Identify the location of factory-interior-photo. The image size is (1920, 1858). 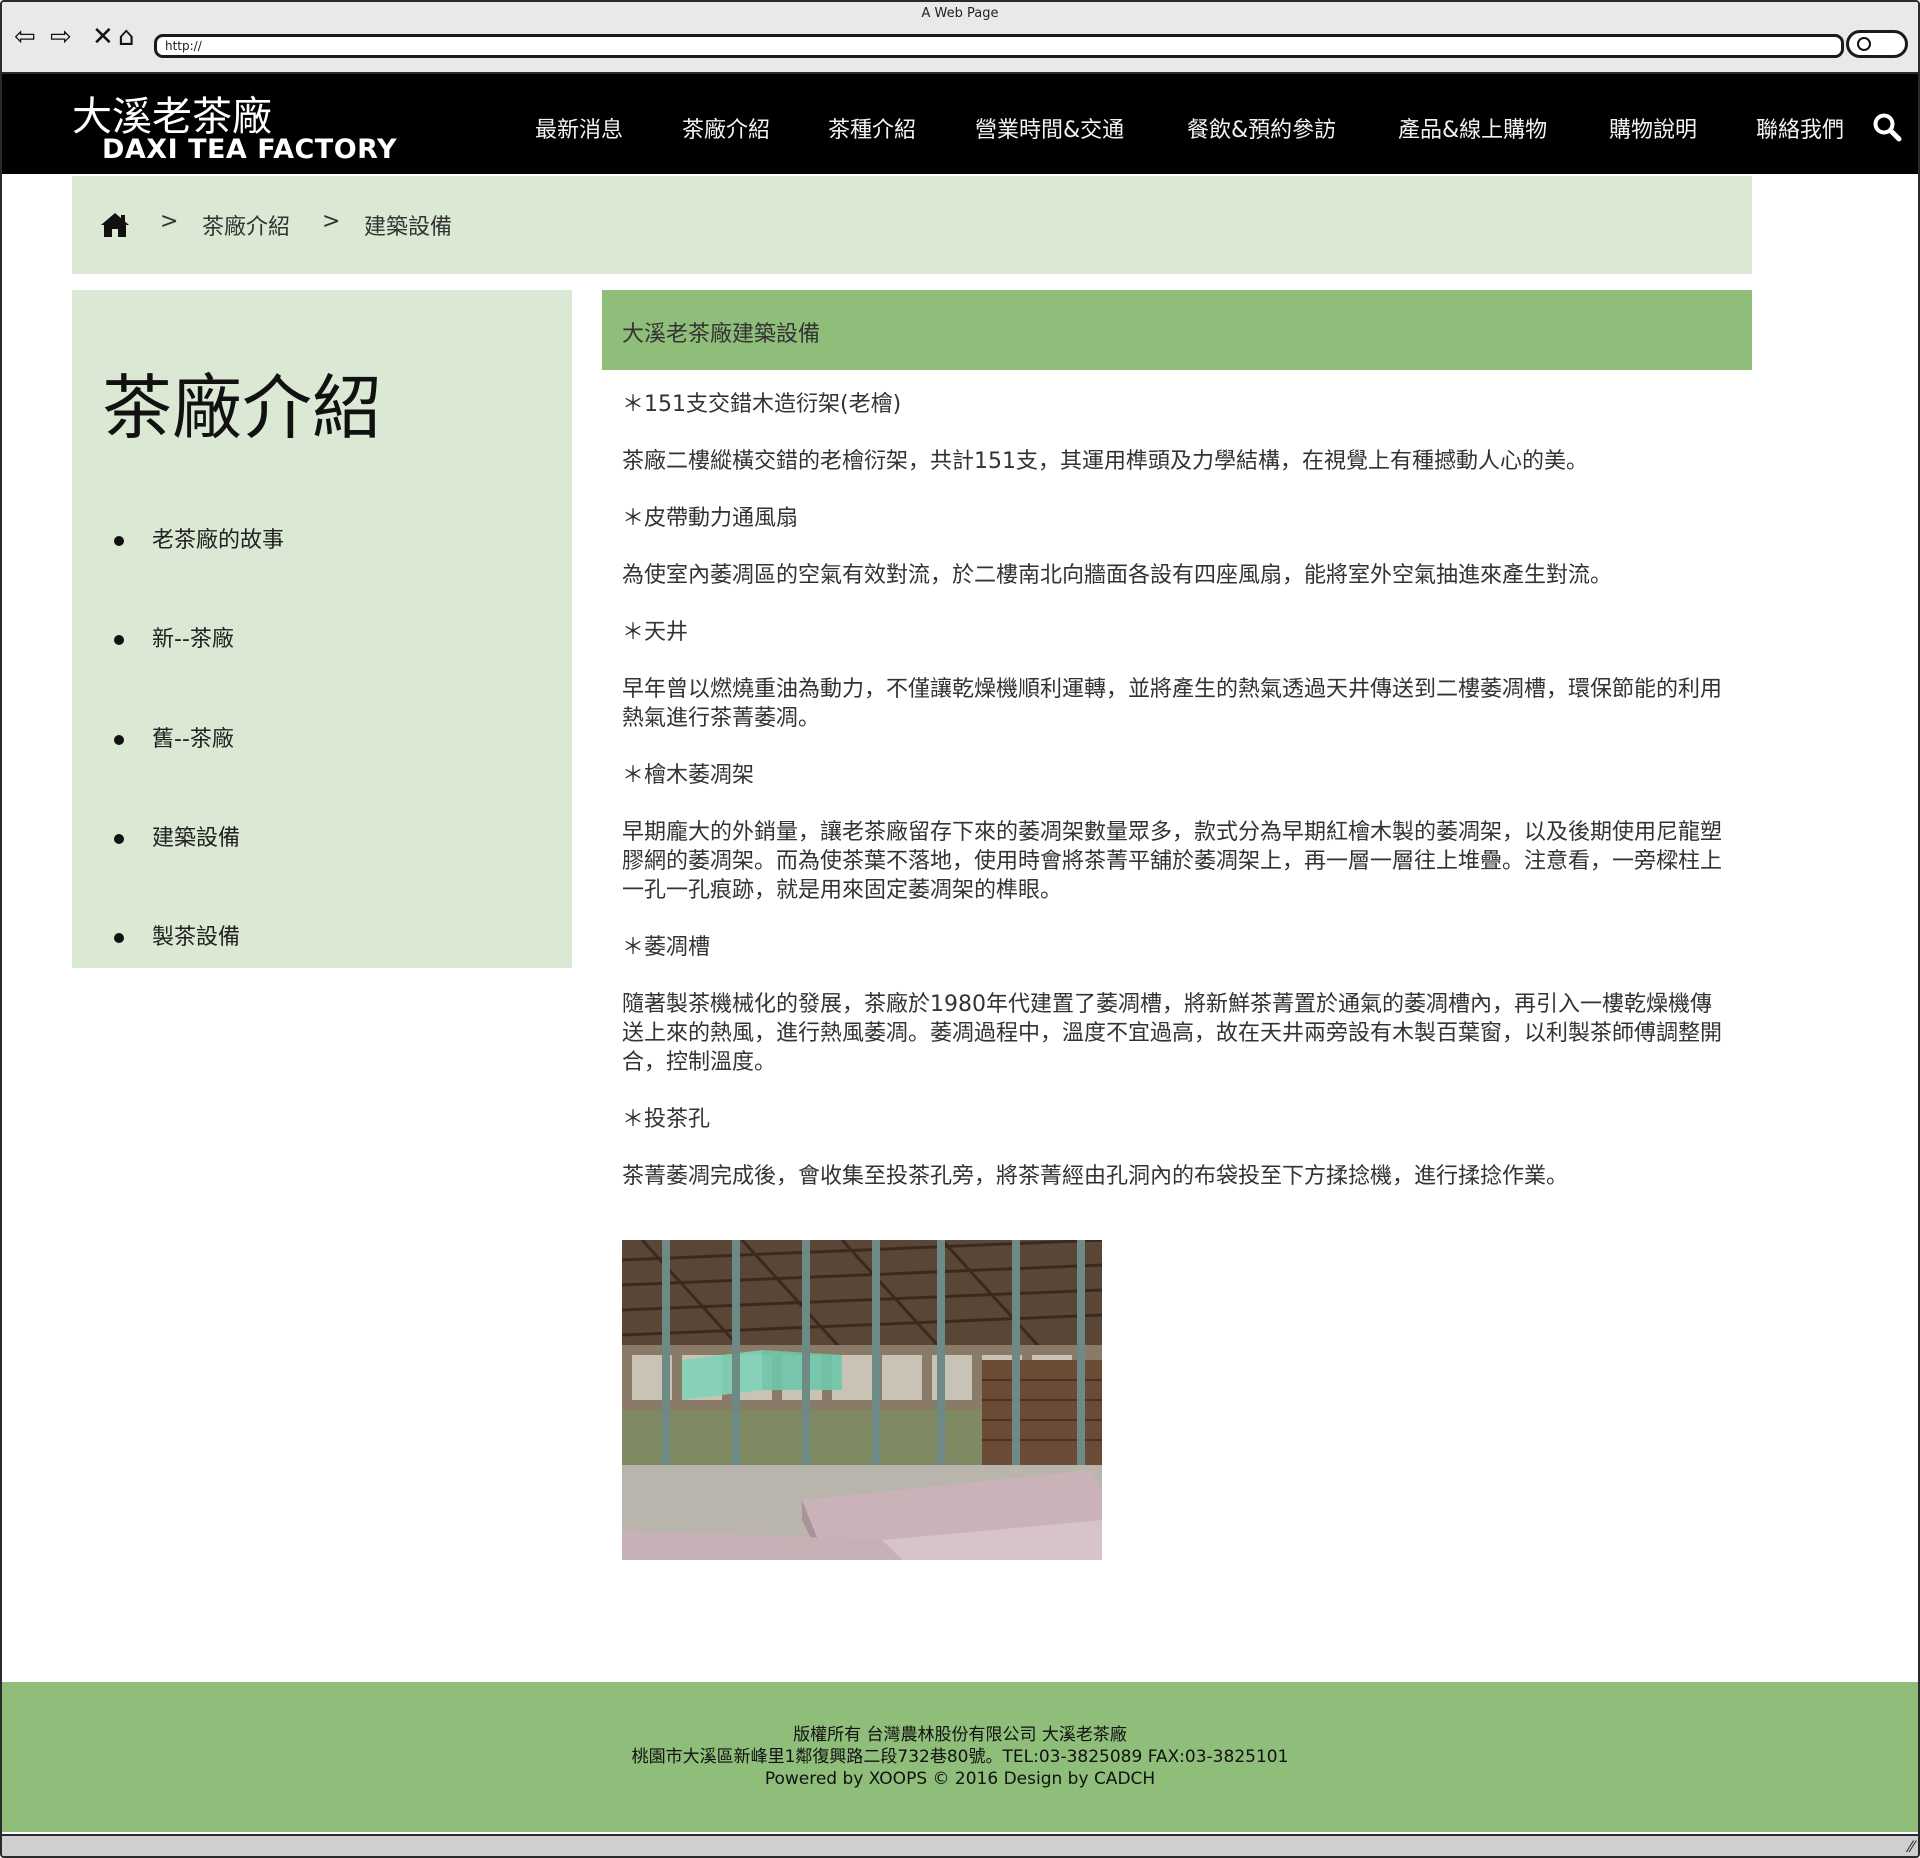
(862, 1400).